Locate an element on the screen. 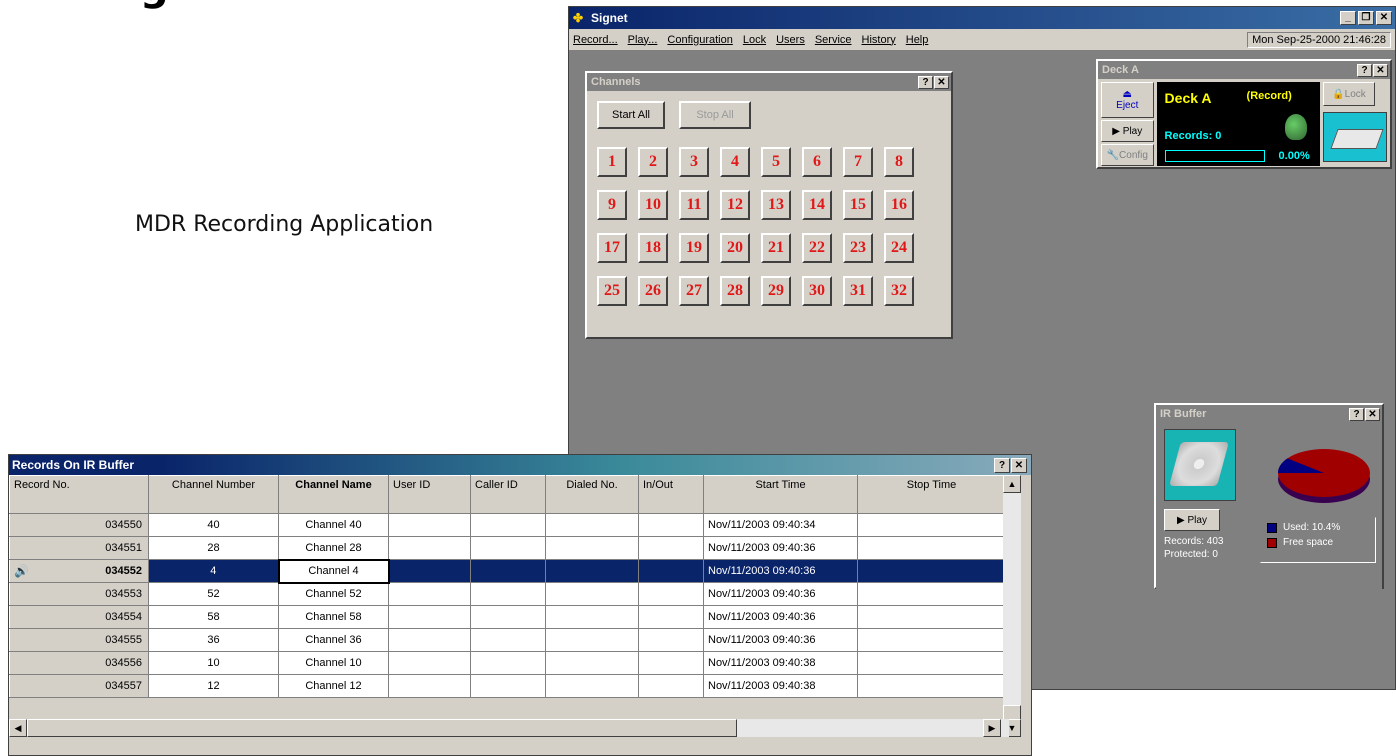 Image resolution: width=1396 pixels, height=756 pixels. app-titlebar: ✤ Signet _ ❐ ✕ is located at coordinates (982, 18).